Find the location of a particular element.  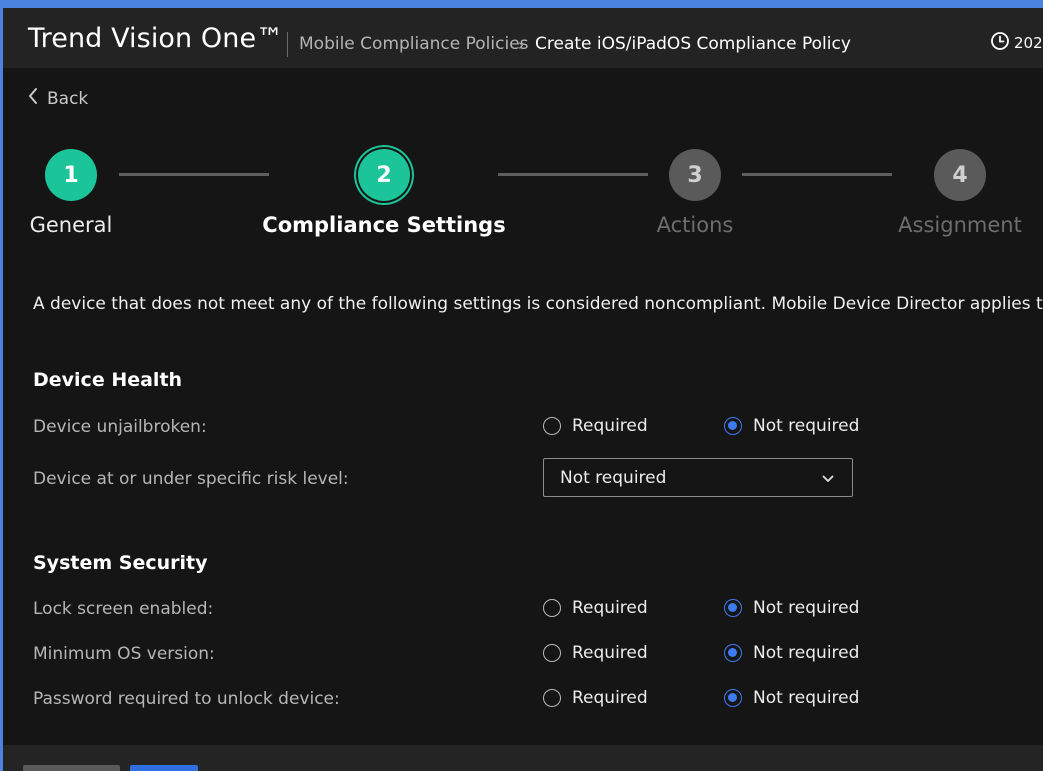

password-not-required-option: Not required is located at coordinates (791, 698).